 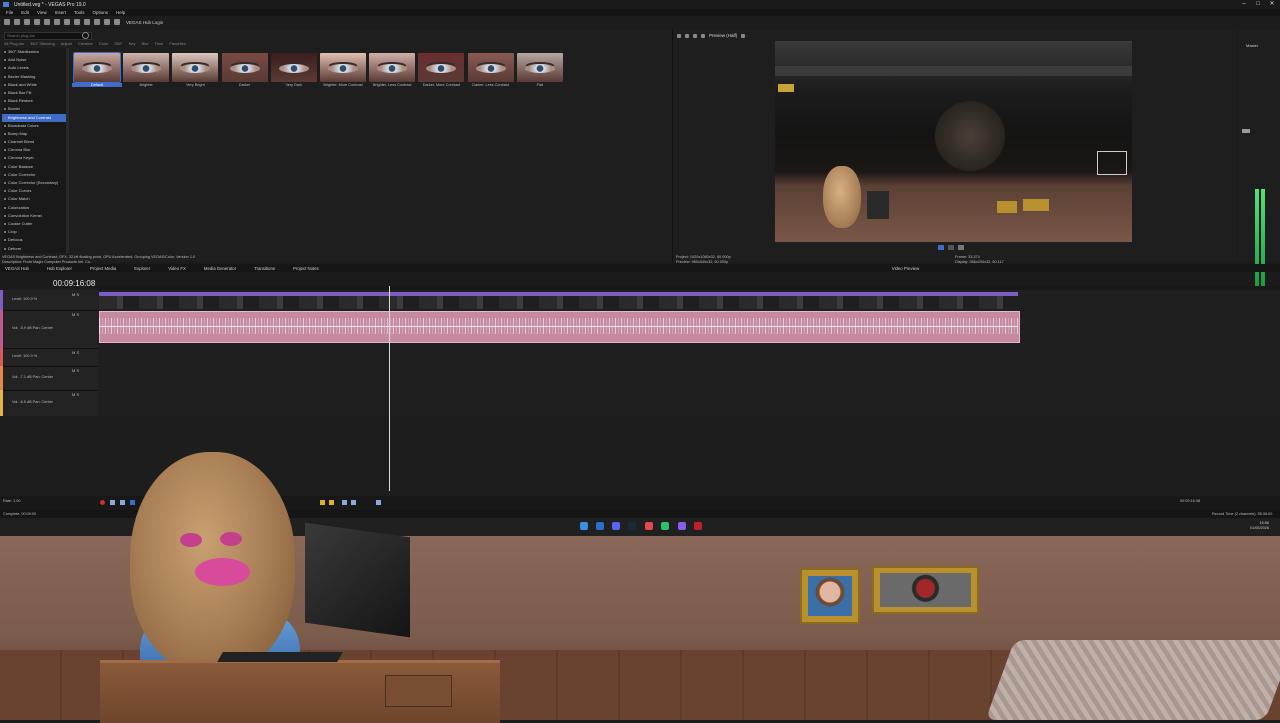 I want to click on cut-icon, so click(x=57, y=22).